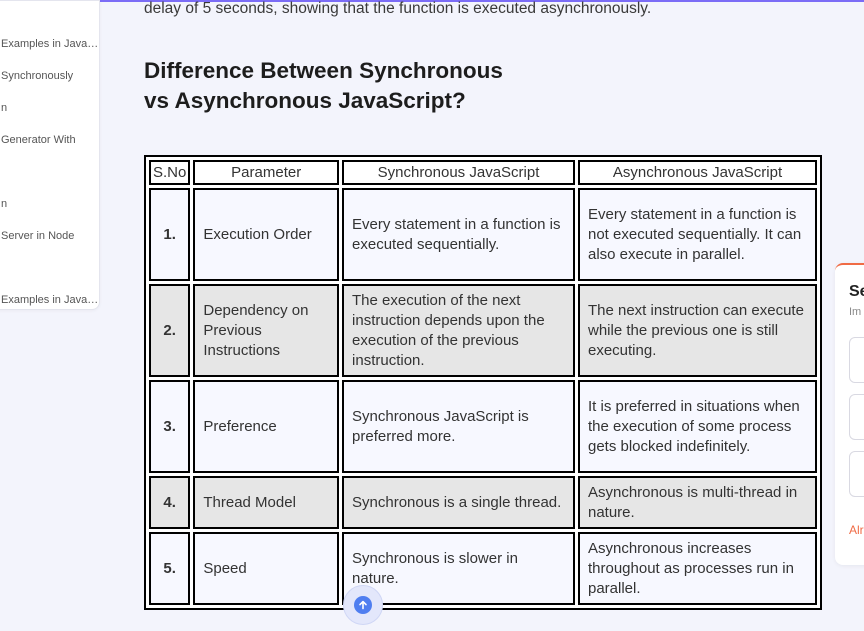  I want to click on parameter-cell: Execution Order, so click(266, 234).